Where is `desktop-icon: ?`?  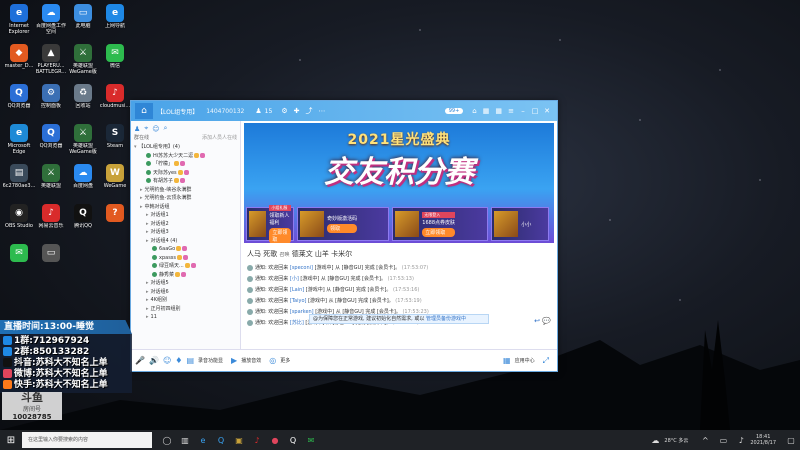
desktop-icon: ? is located at coordinates (115, 221).